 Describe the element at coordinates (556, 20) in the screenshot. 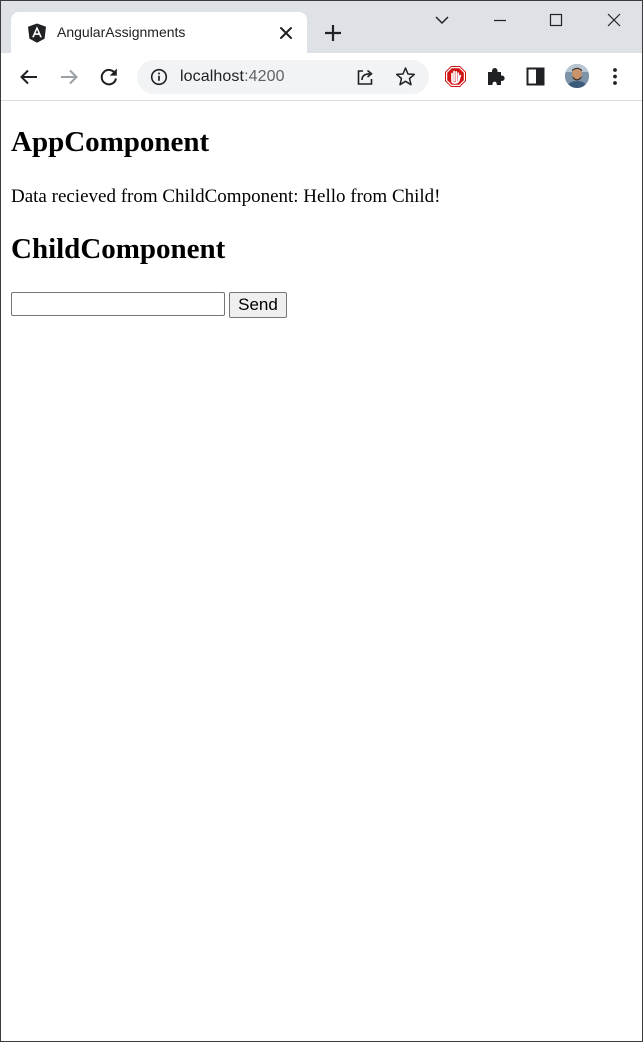

I see `maximize-icon` at that location.